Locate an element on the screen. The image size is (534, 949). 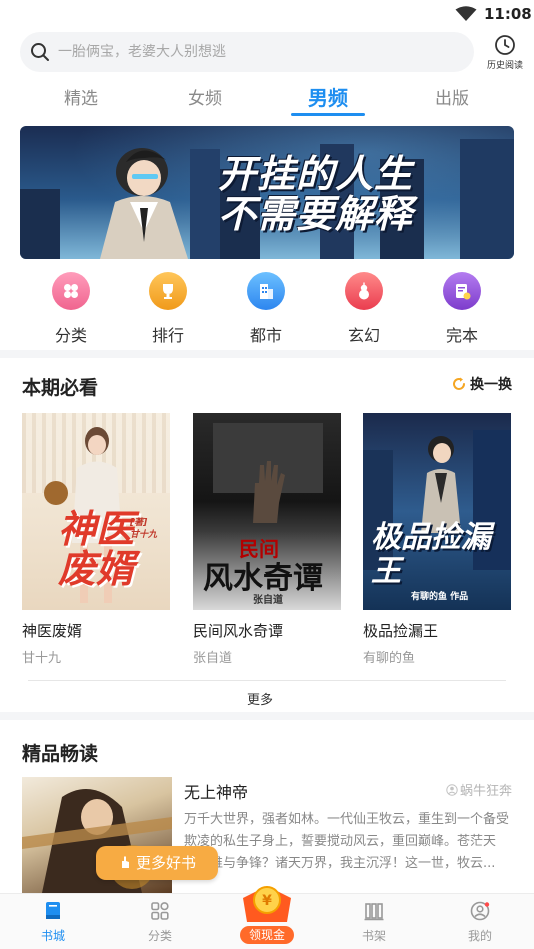
bookshelf-icon is located at coordinates (374, 912).